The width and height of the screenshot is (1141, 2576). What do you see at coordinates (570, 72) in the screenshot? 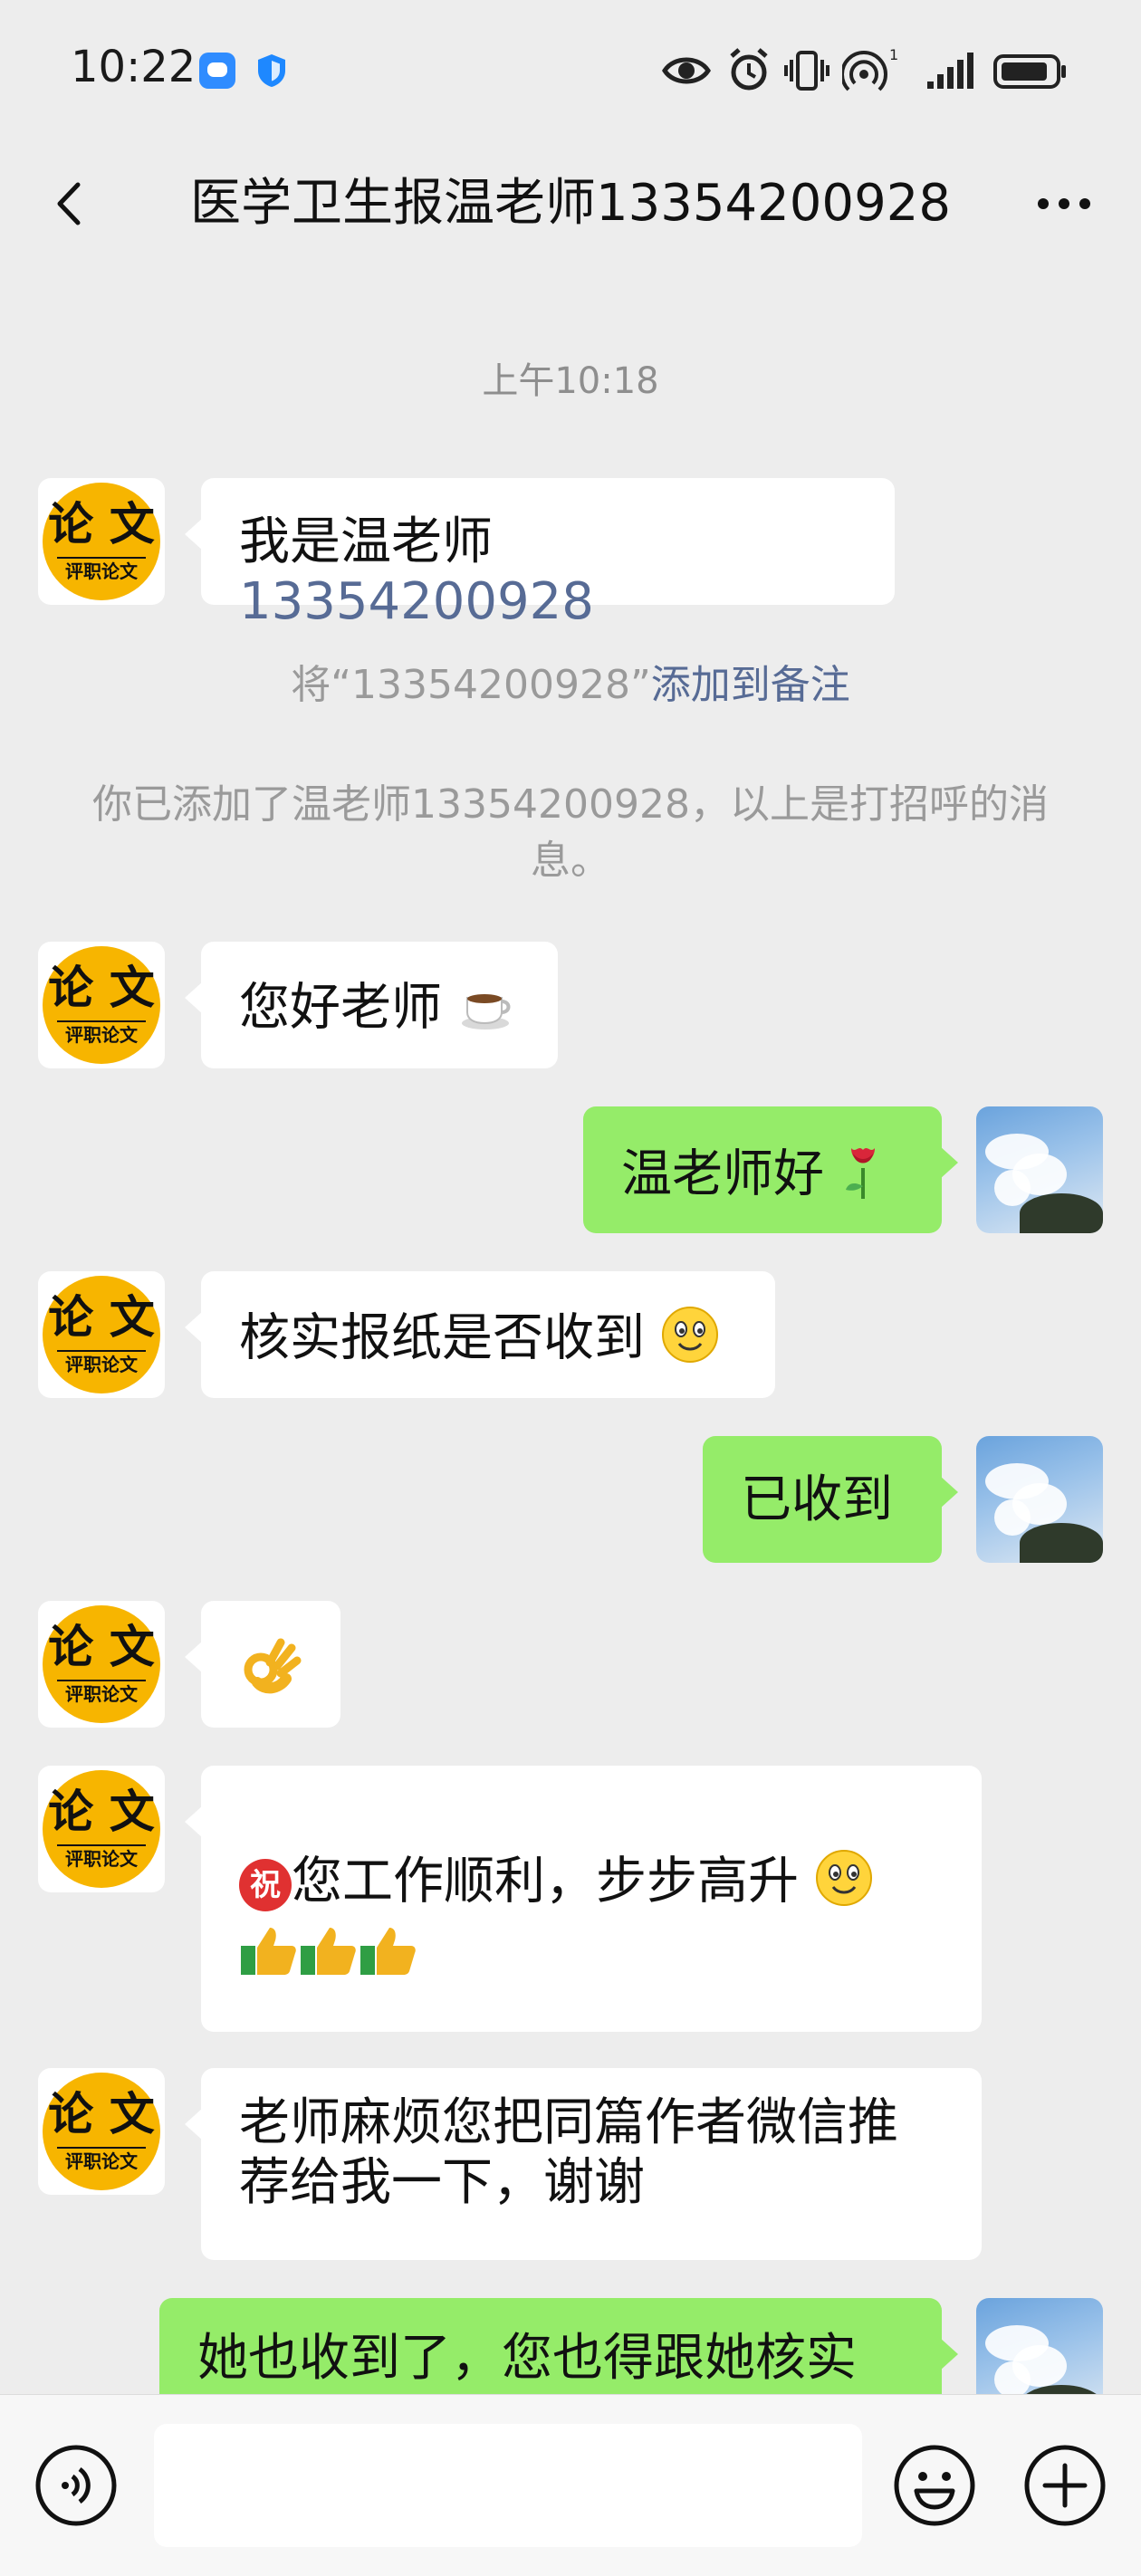
I see `status-bar: 10:22 1` at bounding box center [570, 72].